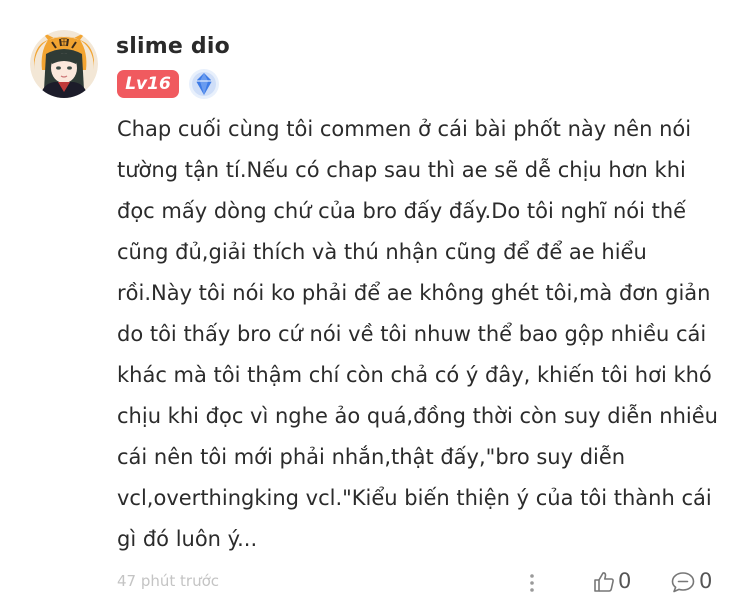  I want to click on username: slime dio, so click(173, 46).